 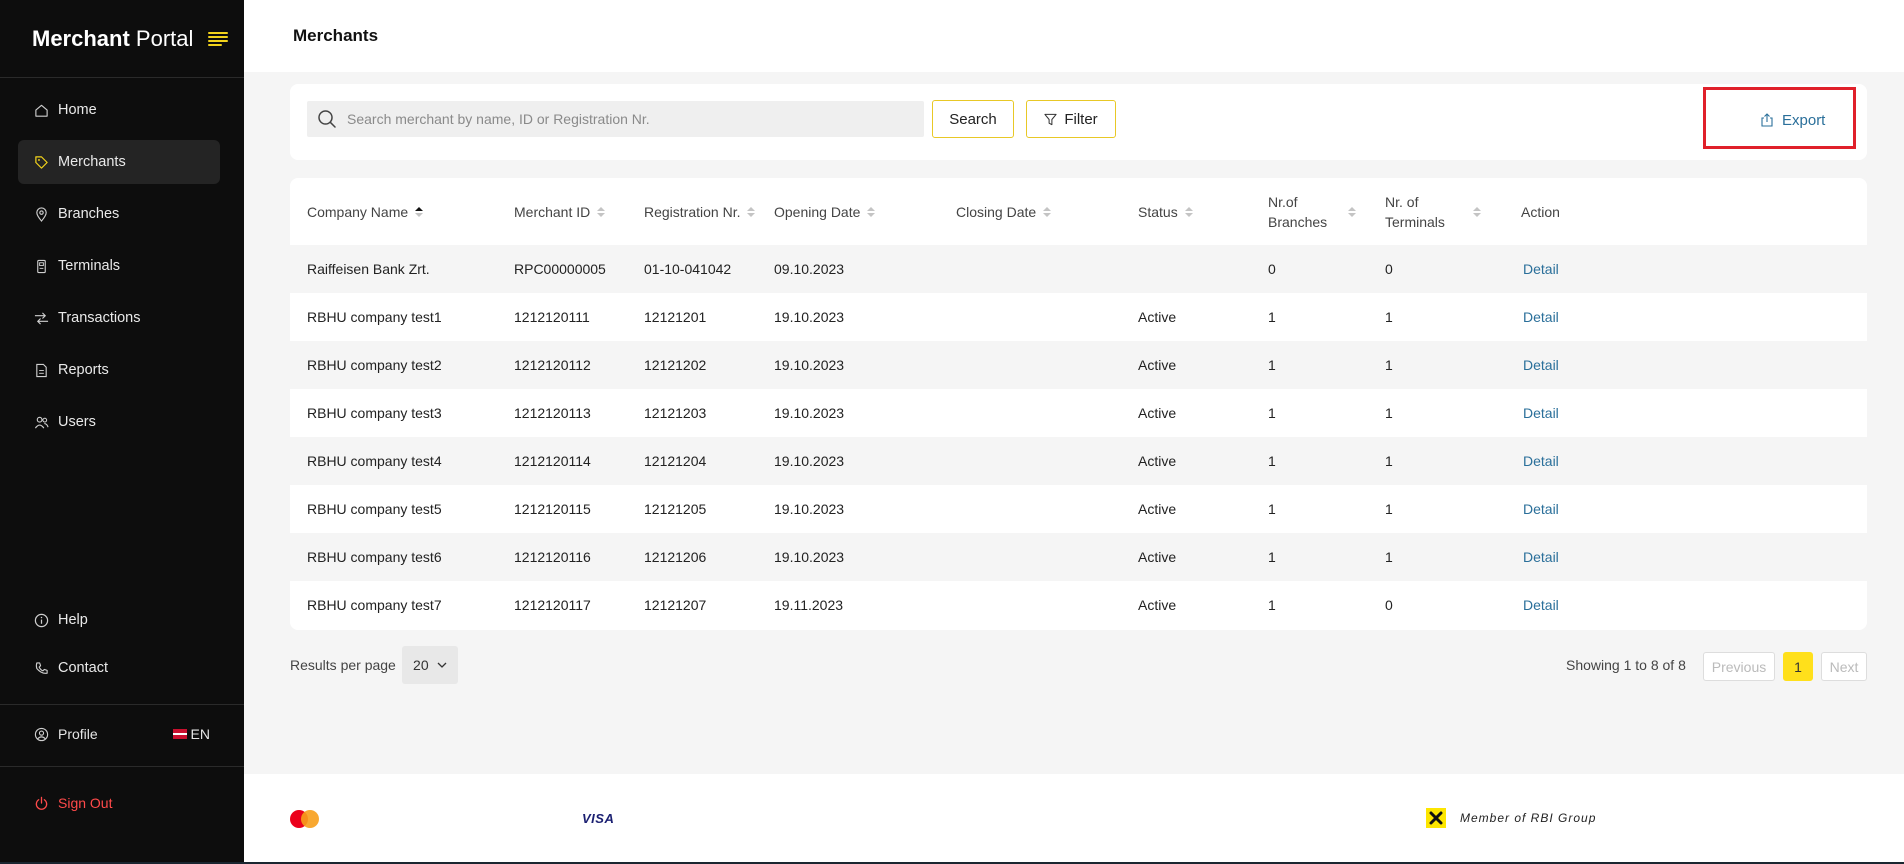 What do you see at coordinates (1050, 119) in the screenshot?
I see `filter-icon` at bounding box center [1050, 119].